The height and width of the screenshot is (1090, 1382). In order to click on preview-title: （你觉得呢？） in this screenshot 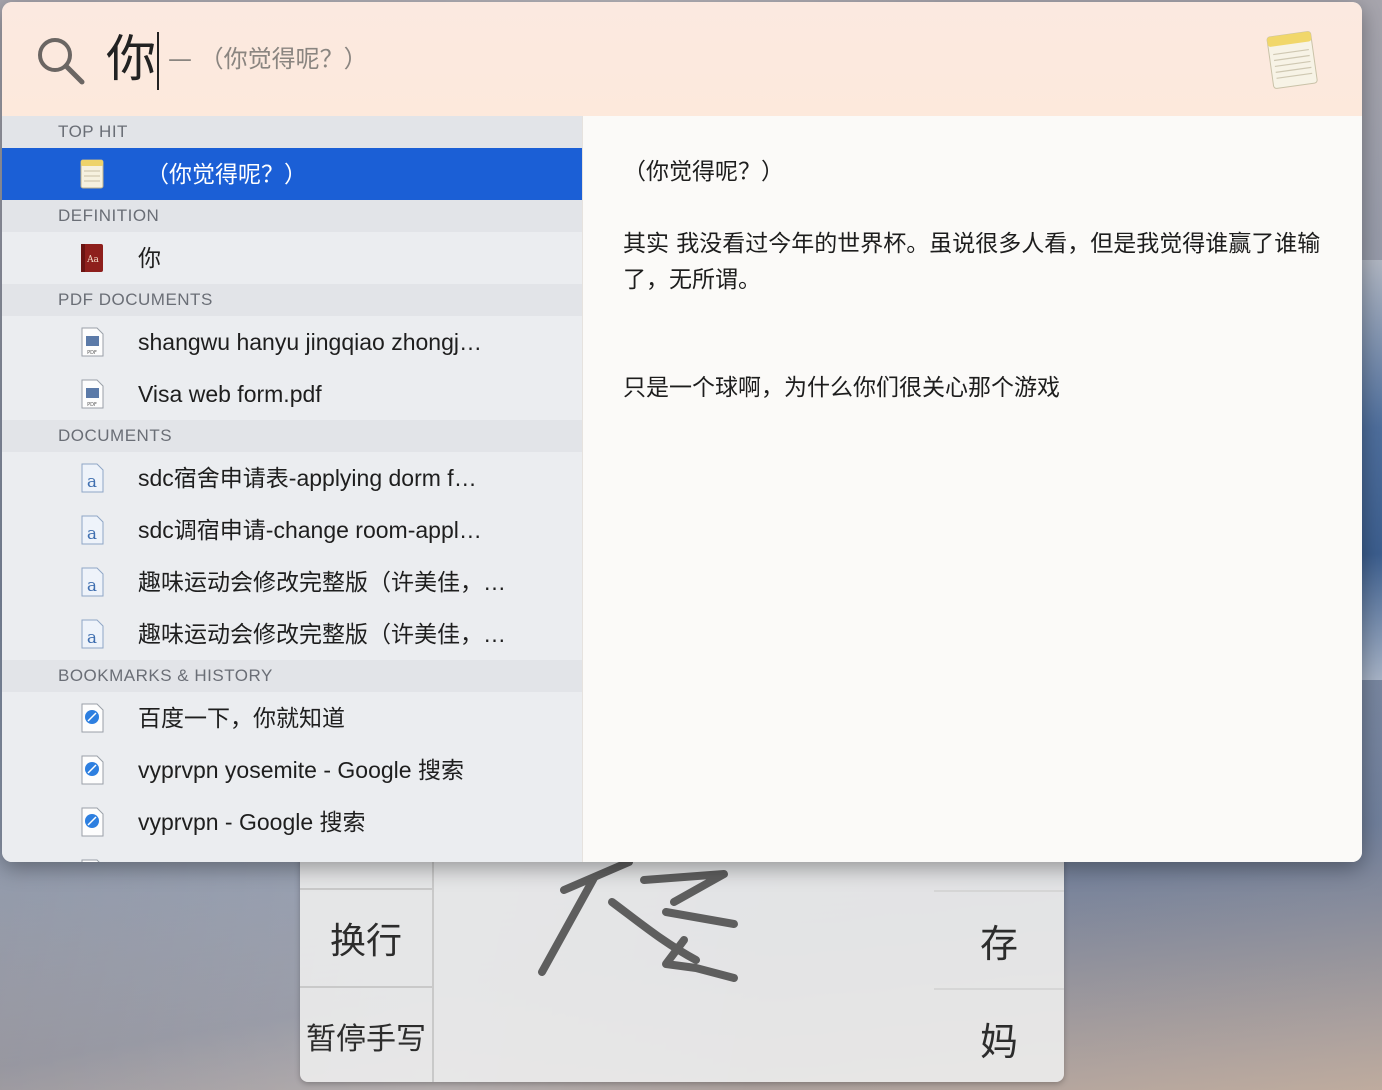, I will do `click(703, 172)`.